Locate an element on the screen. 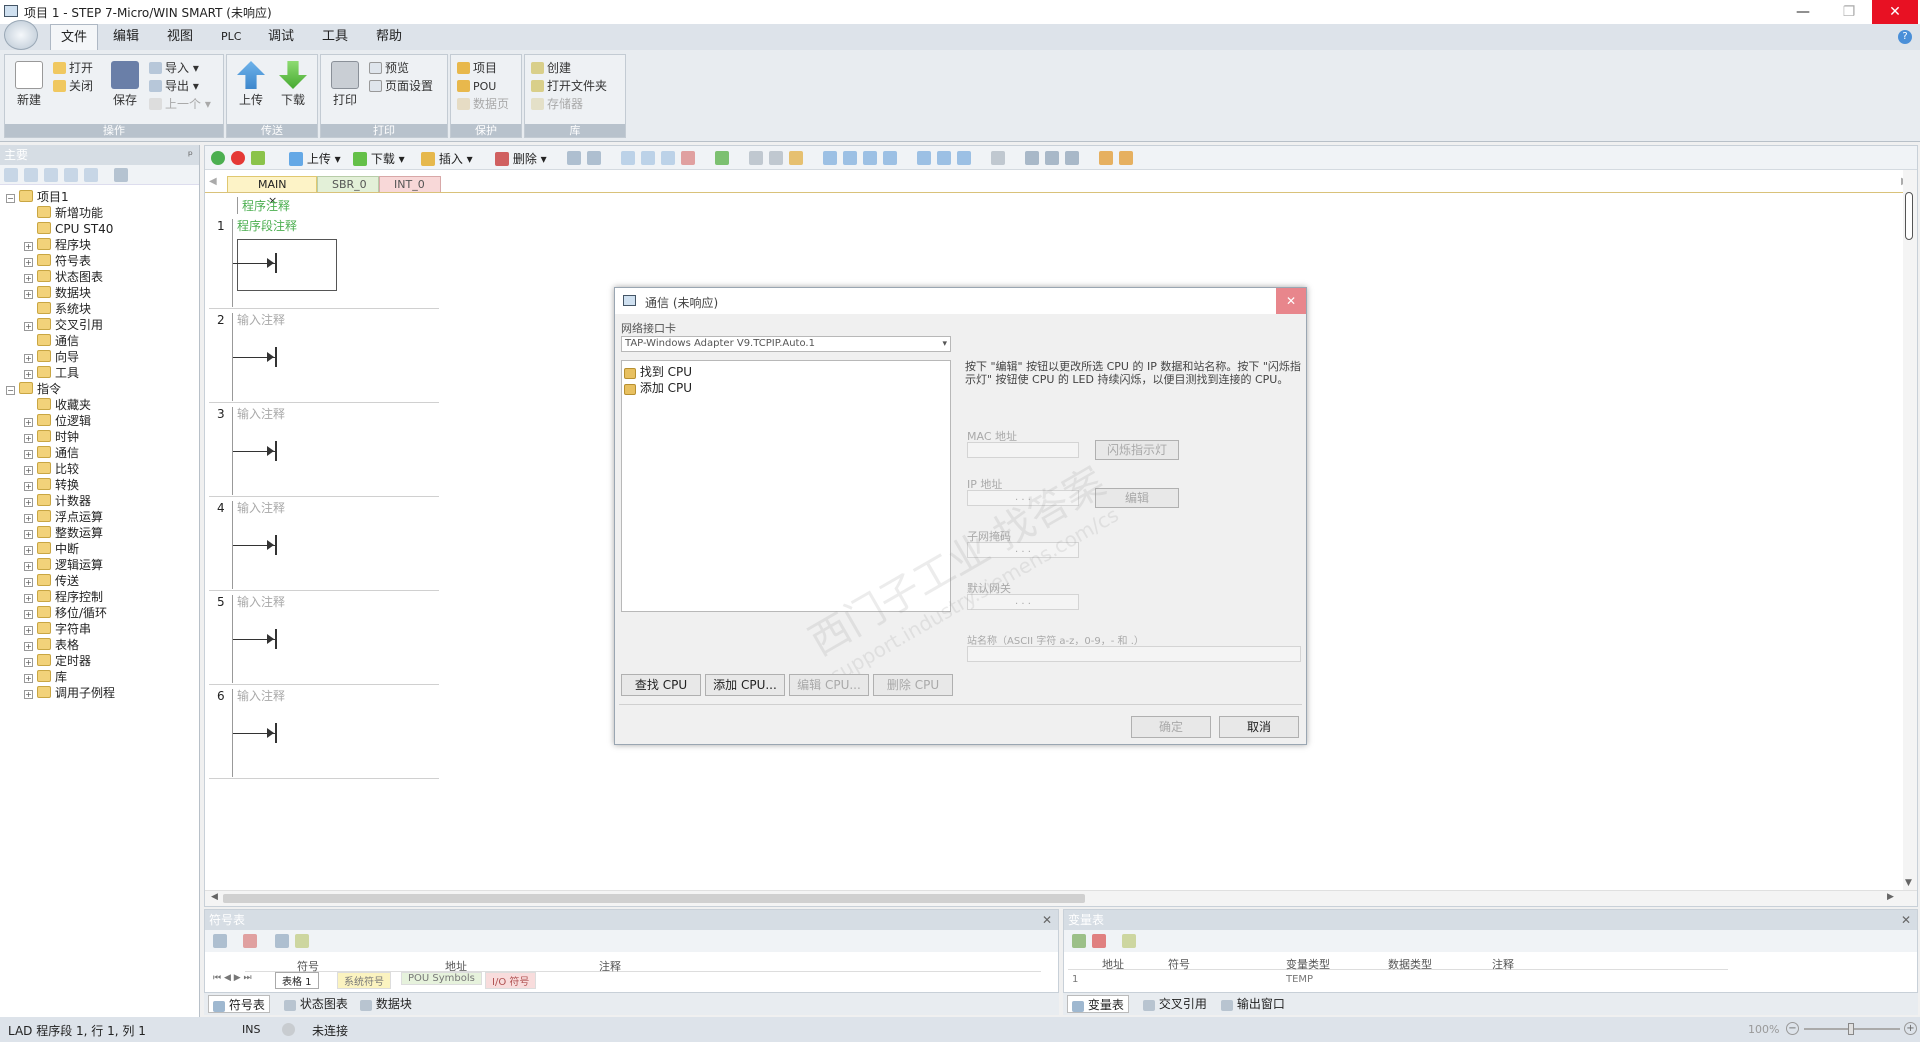 This screenshot has width=1920, height=1042. toolbar-download: 下载 ▾ is located at coordinates (379, 158).